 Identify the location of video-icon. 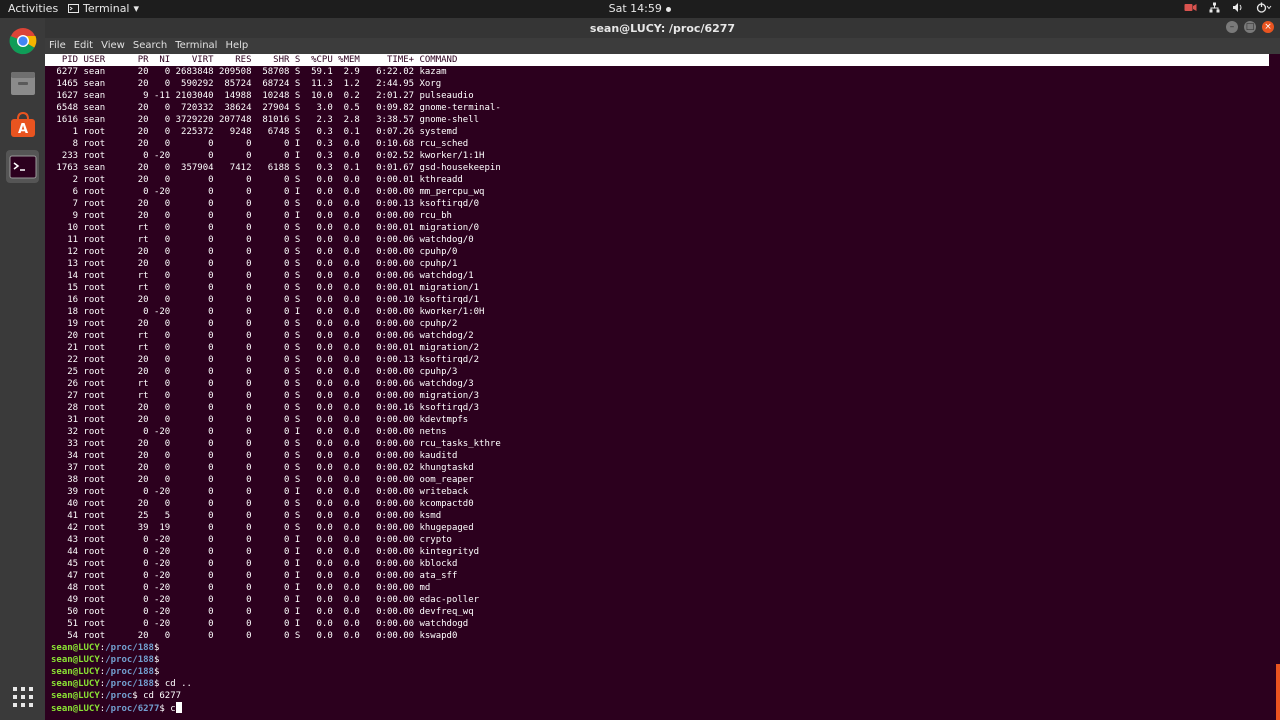
(1190, 7).